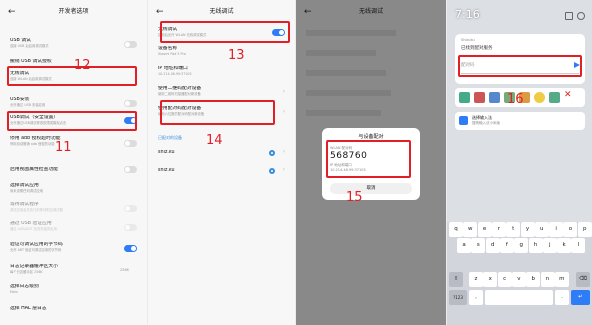 This screenshot has height=325, width=592. I want to click on clock: 7:16, so click(467, 14).